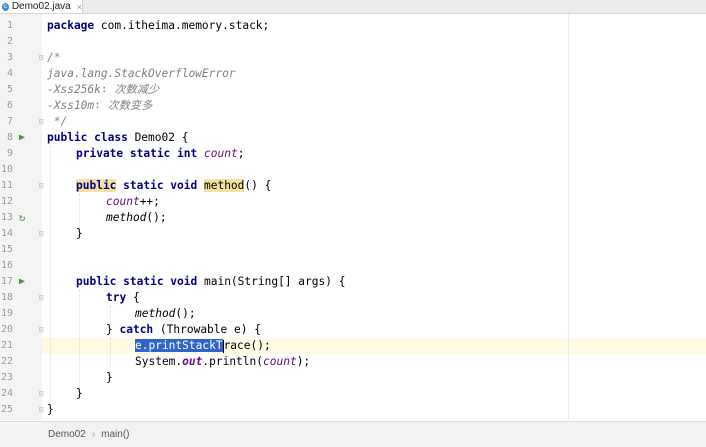 The image size is (706, 447). Describe the element at coordinates (6, 297) in the screenshot. I see `line-number: 18` at that location.